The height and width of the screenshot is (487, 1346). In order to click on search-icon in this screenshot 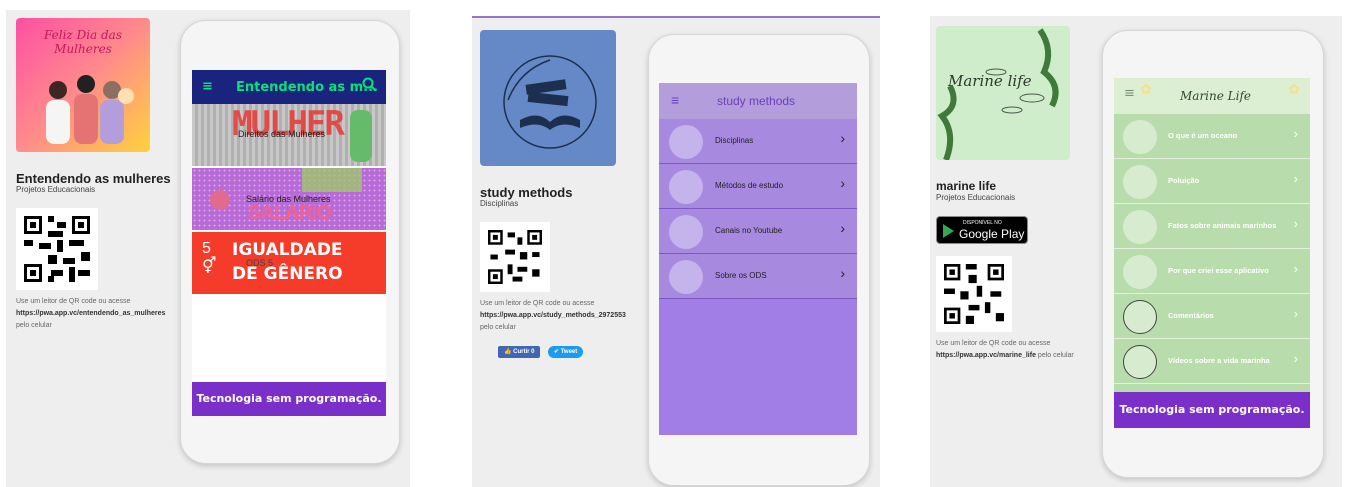, I will do `click(369, 86)`.